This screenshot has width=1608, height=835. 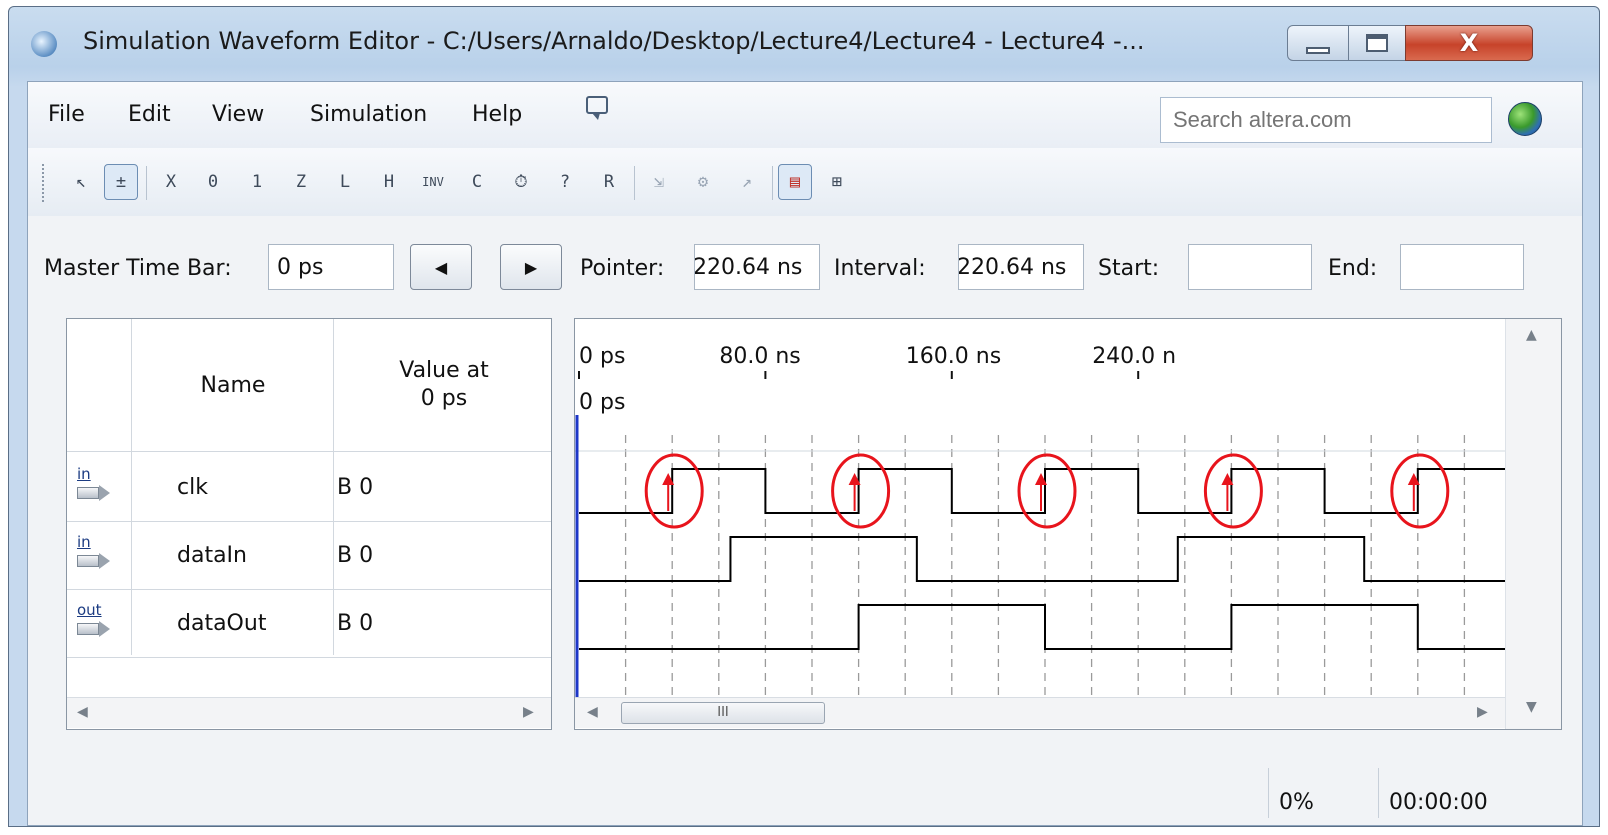 I want to click on value-header-line2: 0 ps, so click(x=444, y=398).